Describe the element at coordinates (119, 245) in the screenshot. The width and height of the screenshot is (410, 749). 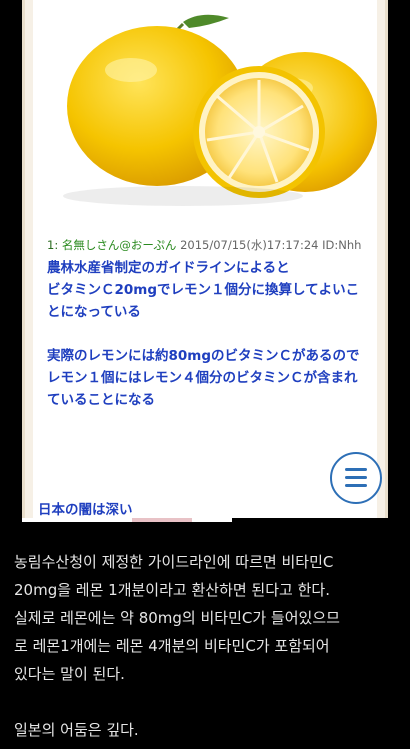
I see `poster-name: 名無しさん@おーぷん` at that location.